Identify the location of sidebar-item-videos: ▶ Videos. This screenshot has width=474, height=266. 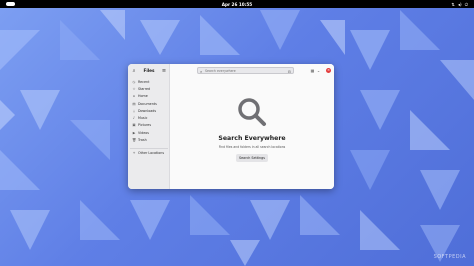
(149, 132).